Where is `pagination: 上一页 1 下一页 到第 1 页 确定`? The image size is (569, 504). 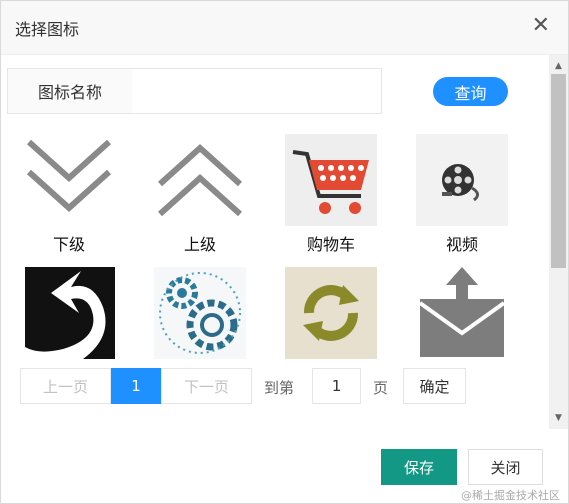
pagination: 上一页 1 下一页 到第 1 页 确定 is located at coordinates (274, 388).